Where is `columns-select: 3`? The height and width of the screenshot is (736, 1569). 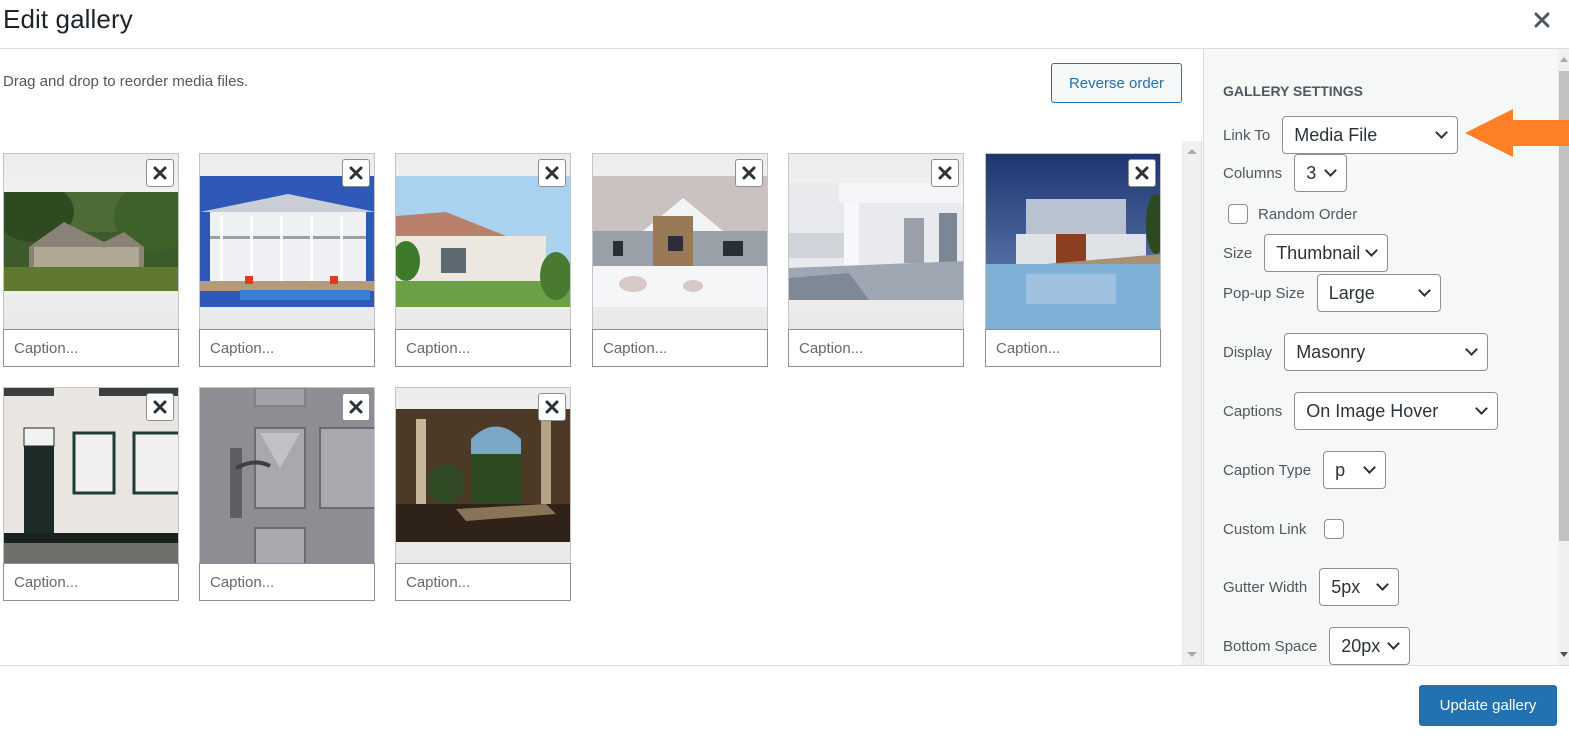
columns-select: 3 is located at coordinates (1321, 173).